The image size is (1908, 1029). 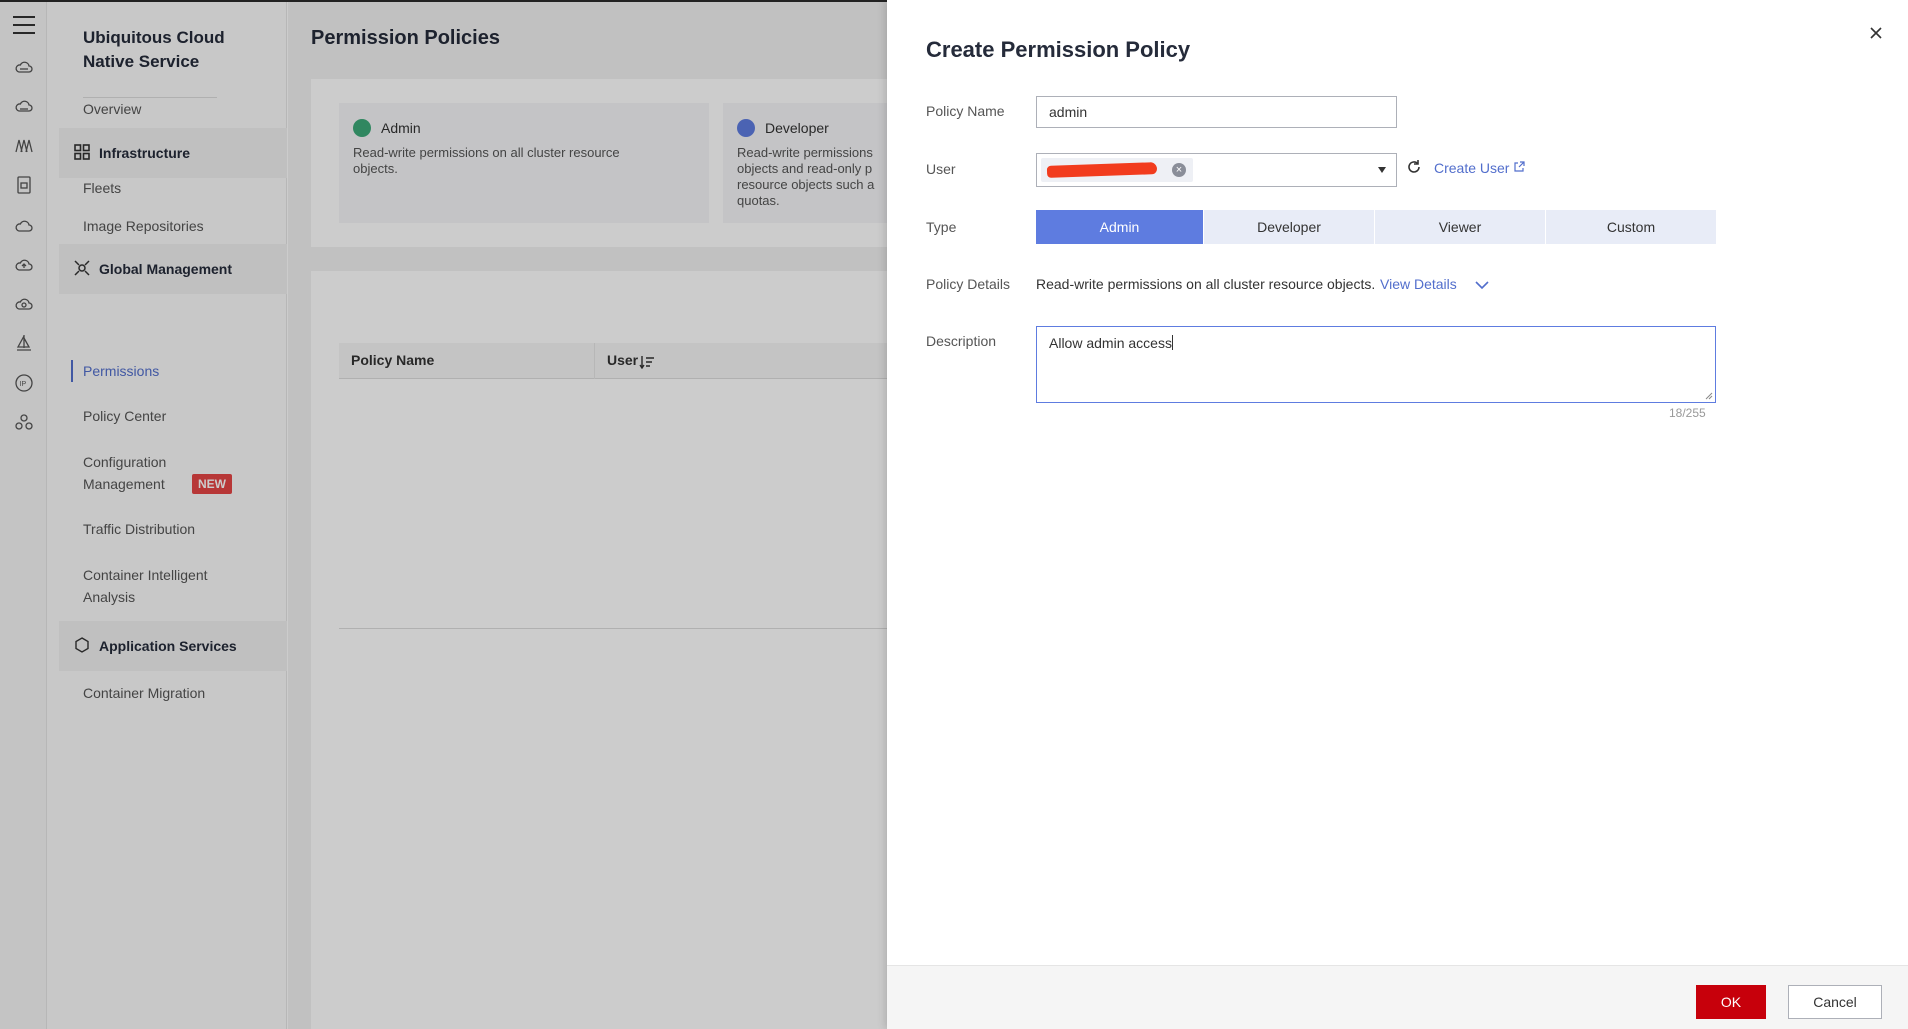 What do you see at coordinates (1397, 997) in the screenshot?
I see `drawer-footer: OK Cancel` at bounding box center [1397, 997].